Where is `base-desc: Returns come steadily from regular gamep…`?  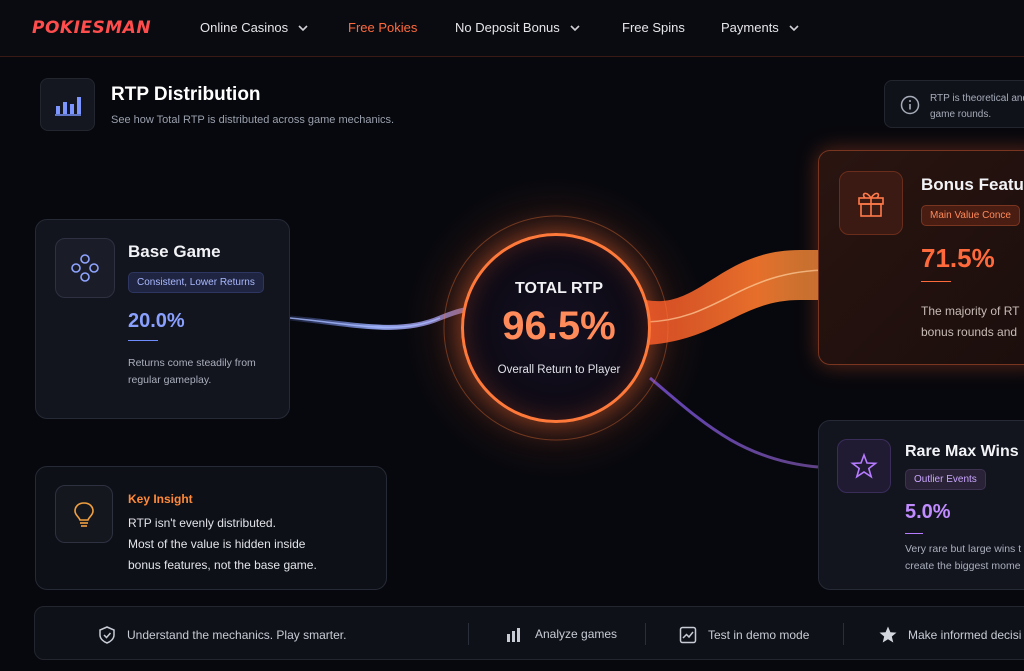
base-desc: Returns come steadily from regular gamep… is located at coordinates (192, 372).